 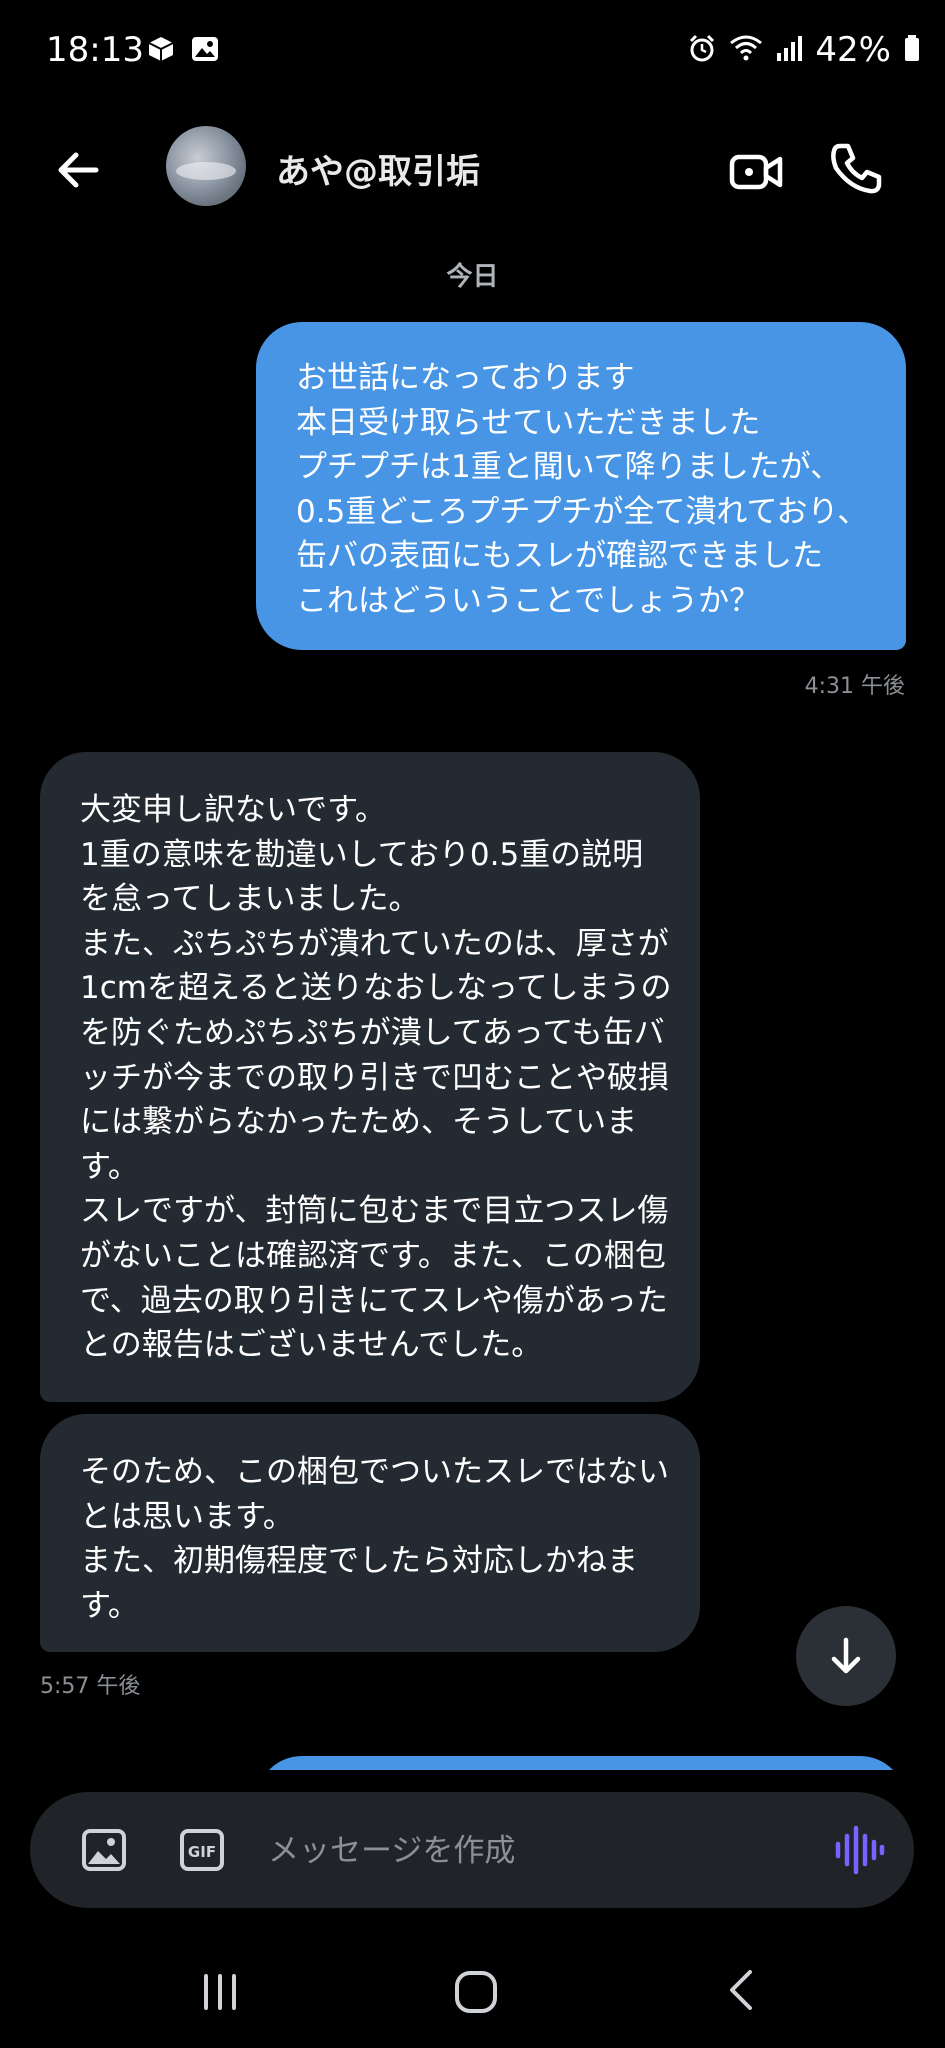 What do you see at coordinates (206, 166) in the screenshot?
I see `avatar` at bounding box center [206, 166].